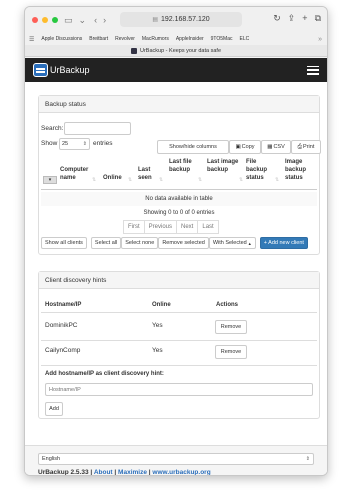  Describe the element at coordinates (49, 143) in the screenshot. I see `show-label: Show` at that location.